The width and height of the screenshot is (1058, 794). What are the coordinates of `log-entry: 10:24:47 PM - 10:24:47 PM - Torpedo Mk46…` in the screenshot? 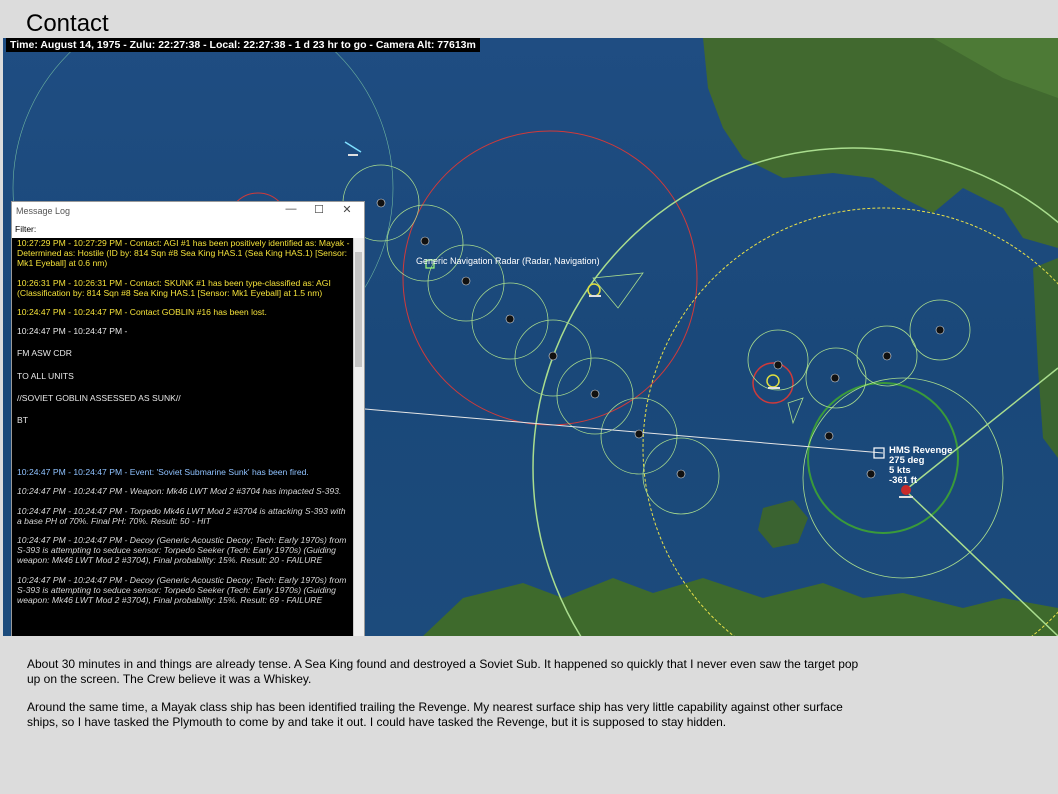 It's located at (181, 515).